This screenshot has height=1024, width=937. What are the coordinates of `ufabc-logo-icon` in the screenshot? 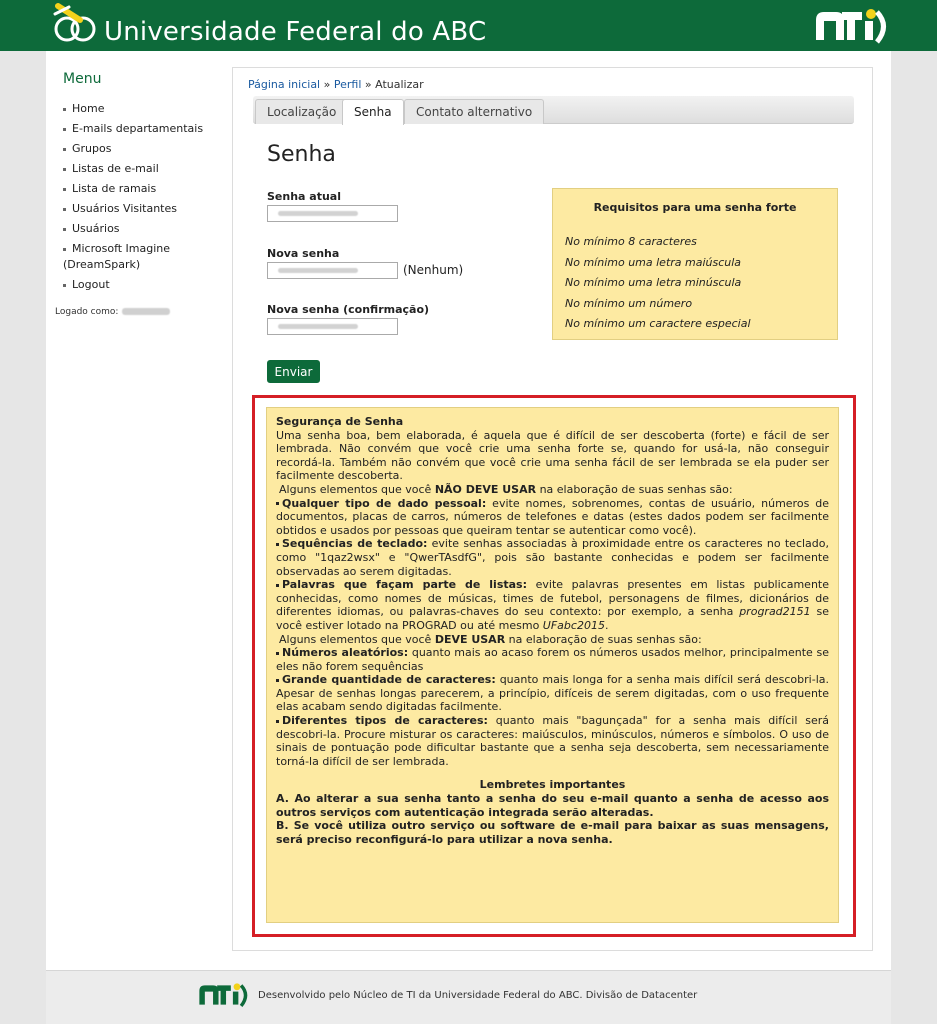 It's located at (75, 23).